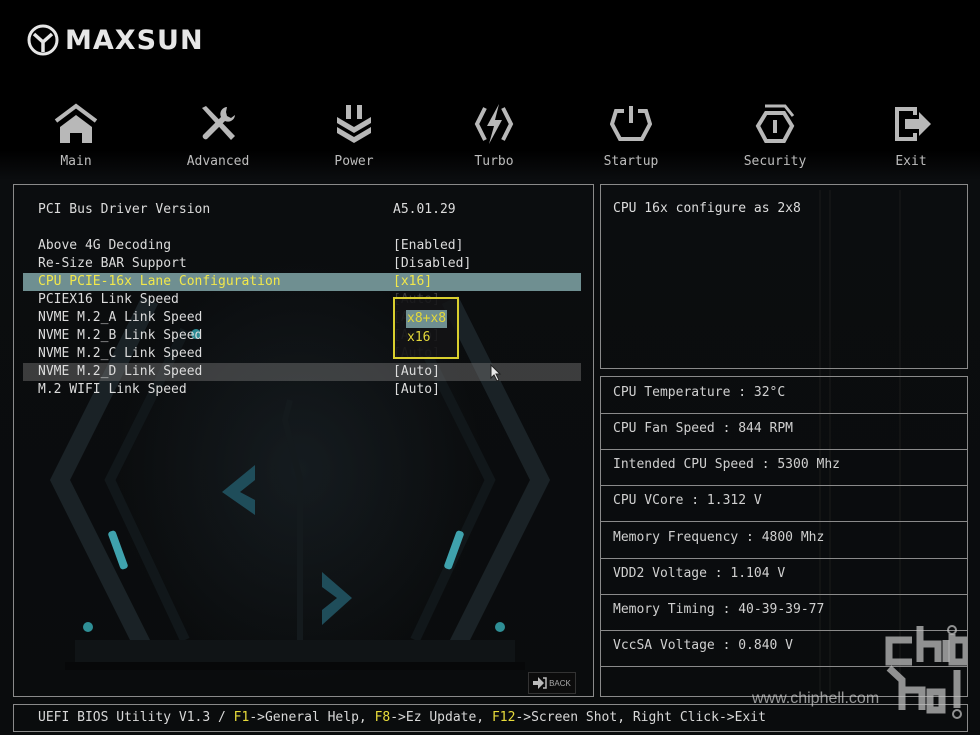 This screenshot has height=735, width=980. I want to click on back-arrow-icon, so click(540, 683).